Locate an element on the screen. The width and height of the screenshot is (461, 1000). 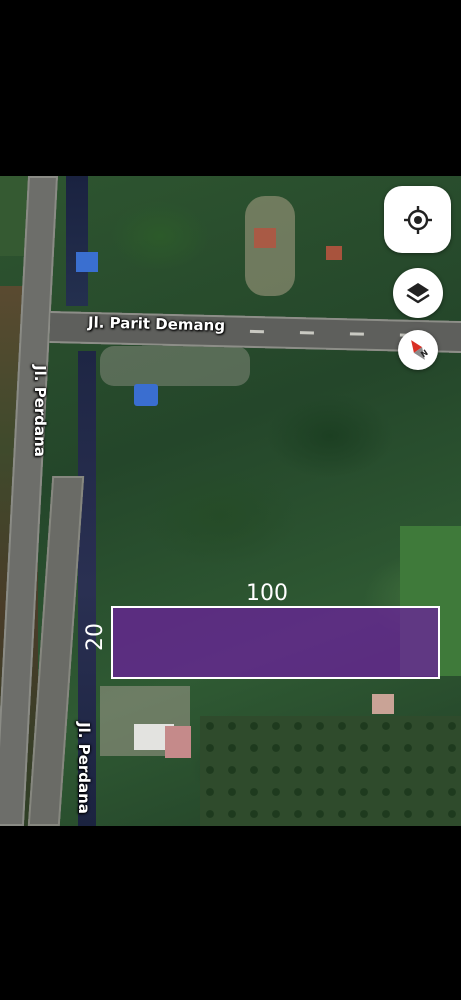
plot-length-label: 100 is located at coordinates (267, 593).